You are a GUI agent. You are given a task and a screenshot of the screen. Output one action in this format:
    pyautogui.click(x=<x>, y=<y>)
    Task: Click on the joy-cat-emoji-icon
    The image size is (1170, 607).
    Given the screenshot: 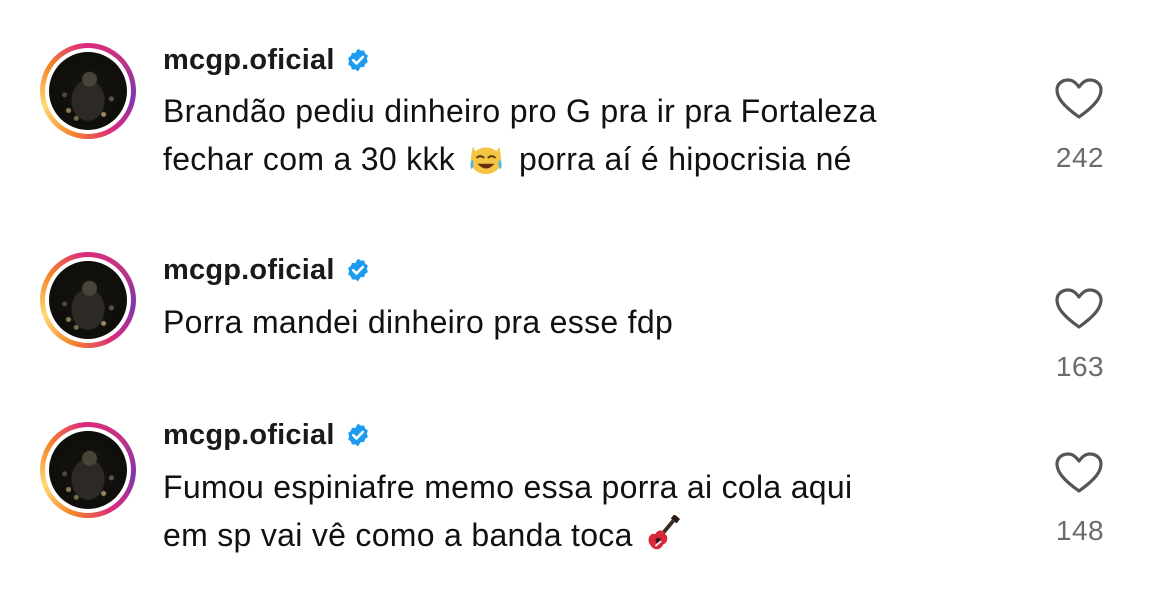 What is the action you would take?
    pyautogui.click(x=486, y=160)
    